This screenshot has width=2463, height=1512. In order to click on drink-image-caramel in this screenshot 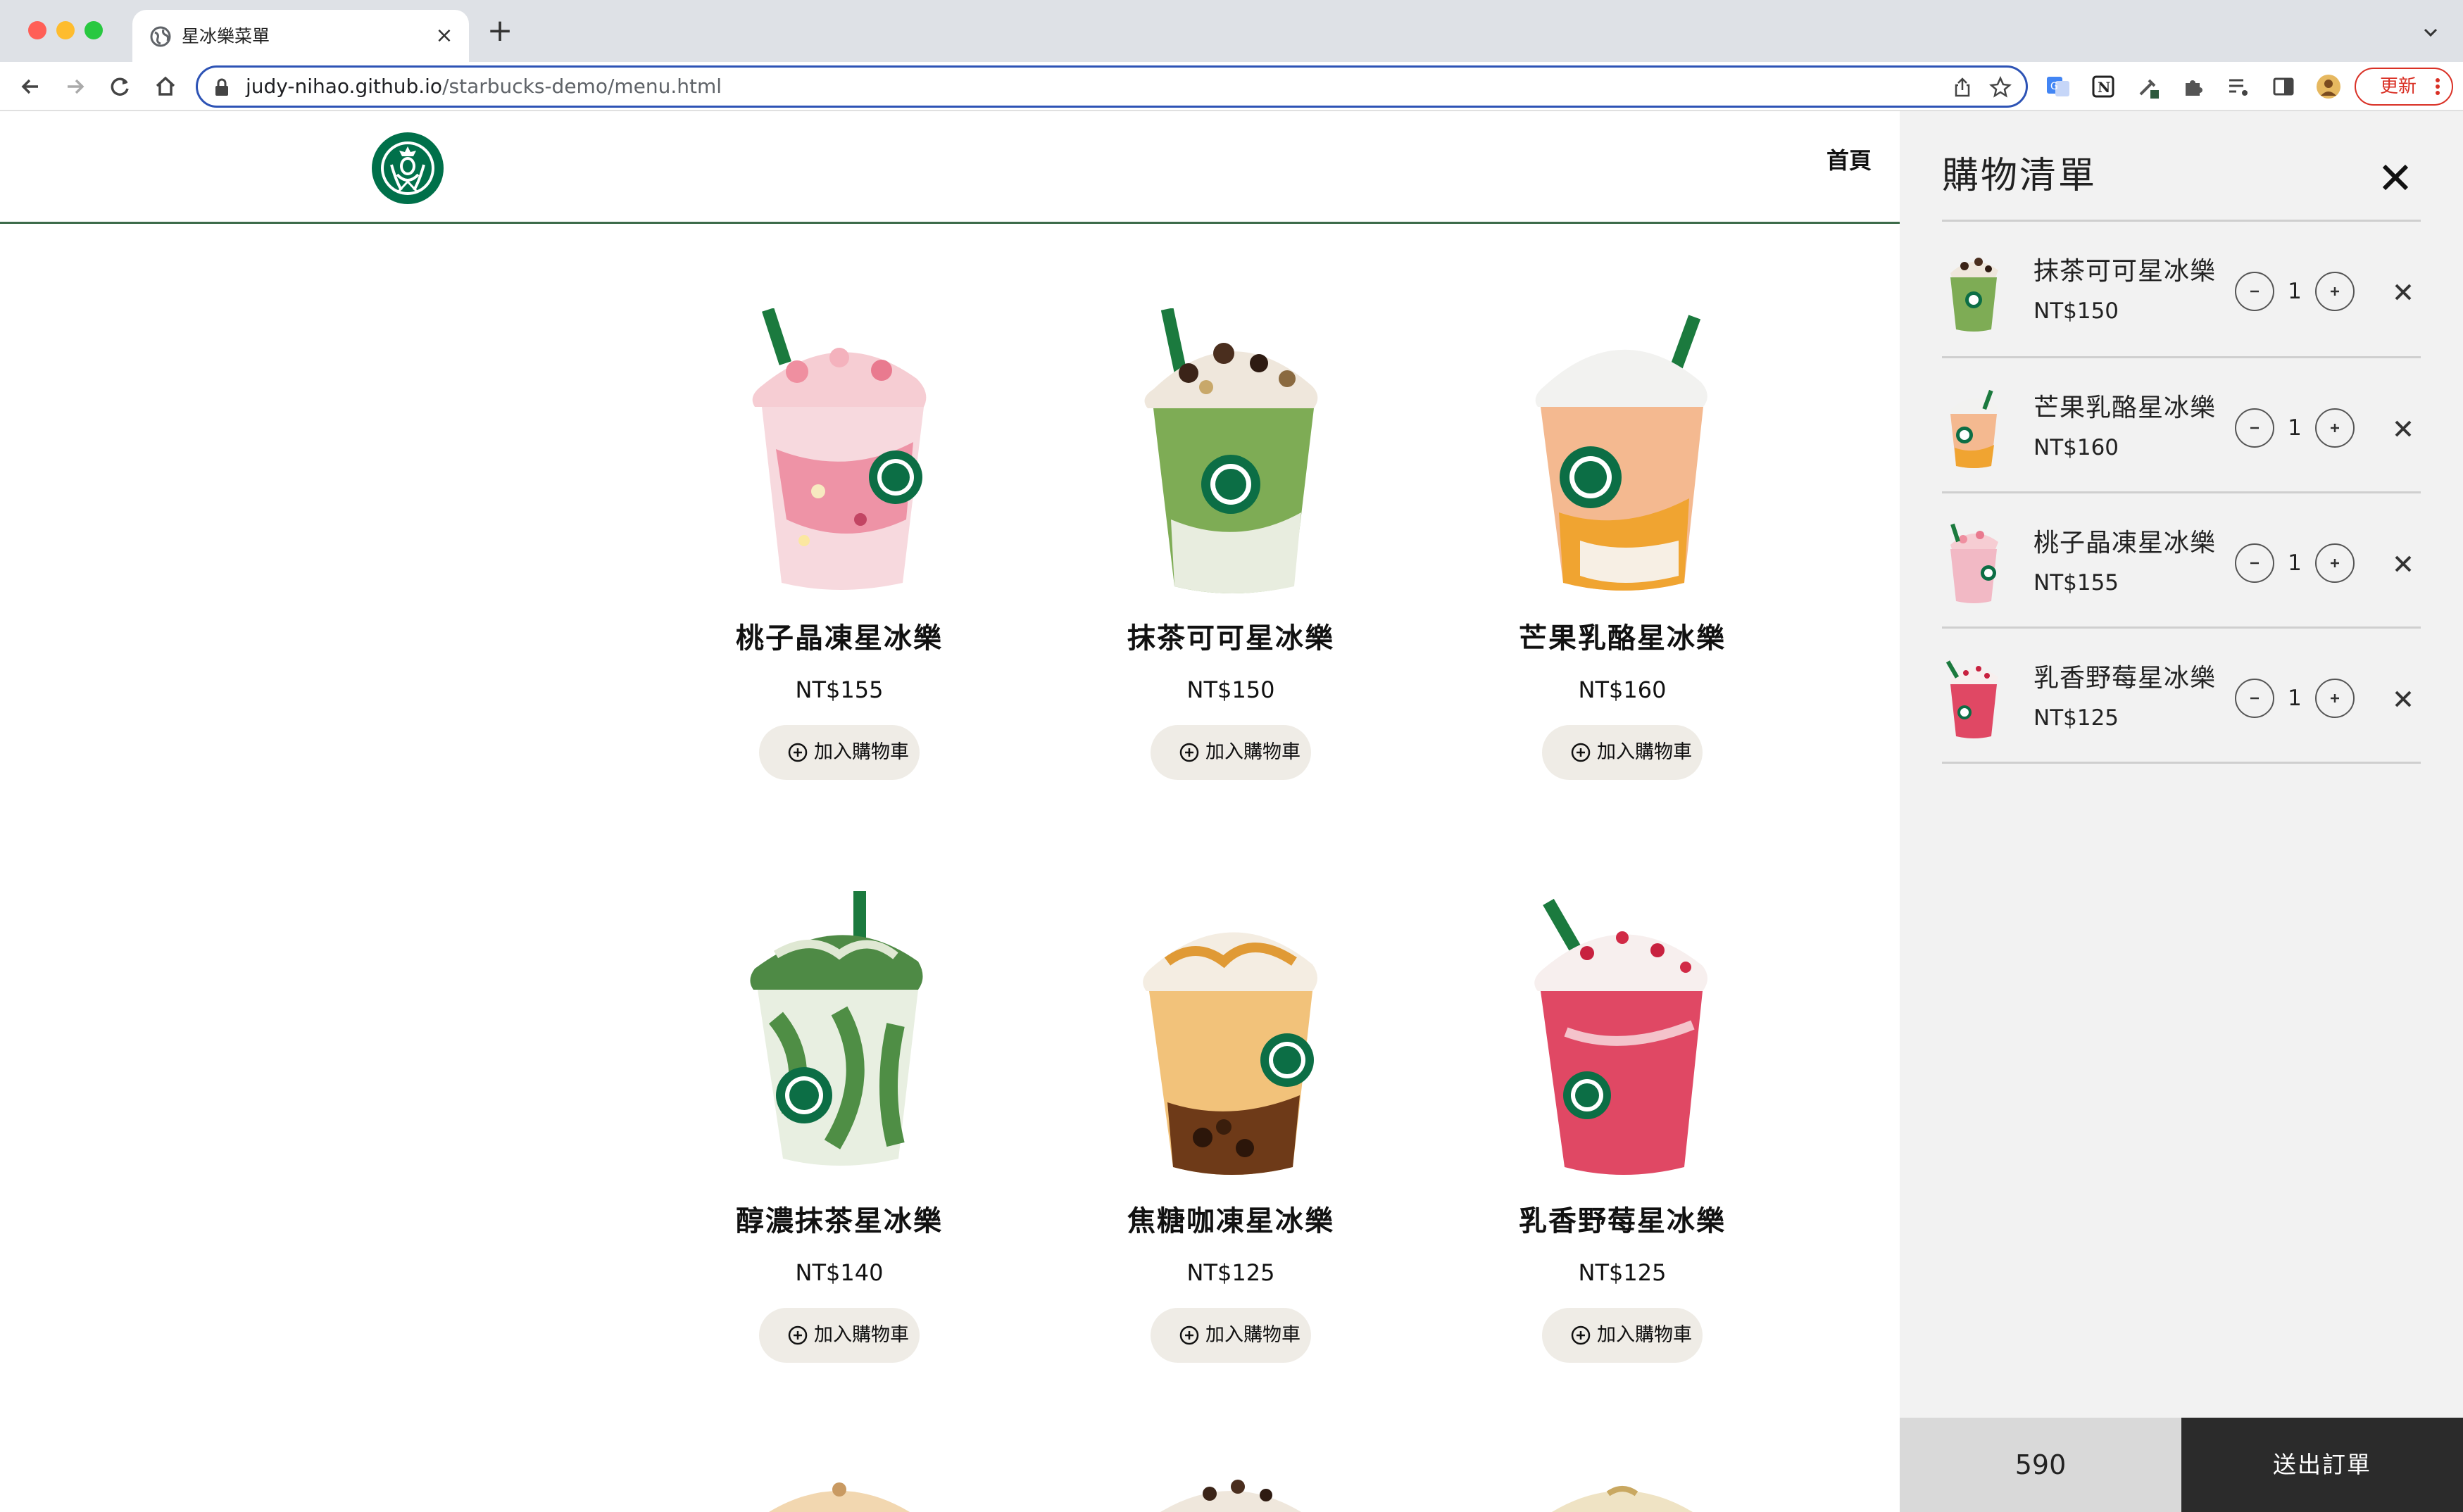, I will do `click(1230, 1053)`.